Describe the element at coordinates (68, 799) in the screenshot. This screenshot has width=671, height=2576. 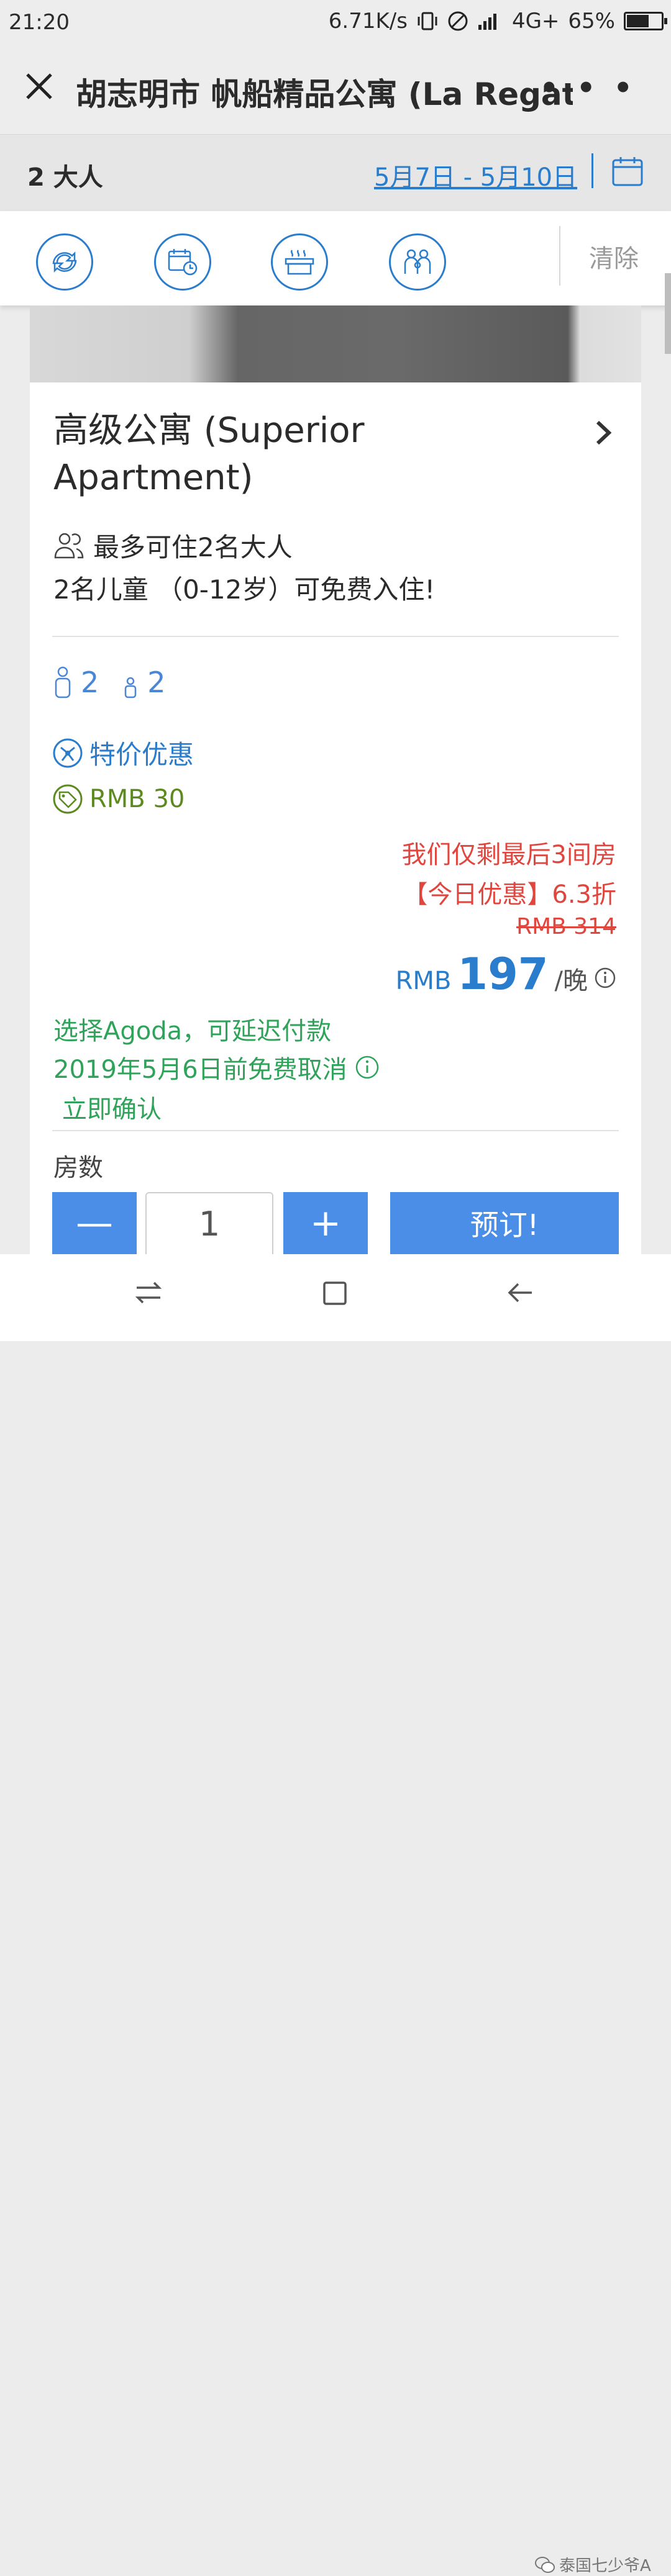
I see `tag-icon` at that location.